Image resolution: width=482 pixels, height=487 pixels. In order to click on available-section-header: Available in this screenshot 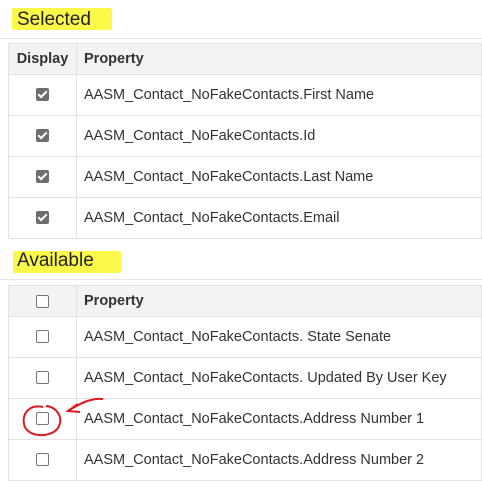, I will do `click(241, 261)`.